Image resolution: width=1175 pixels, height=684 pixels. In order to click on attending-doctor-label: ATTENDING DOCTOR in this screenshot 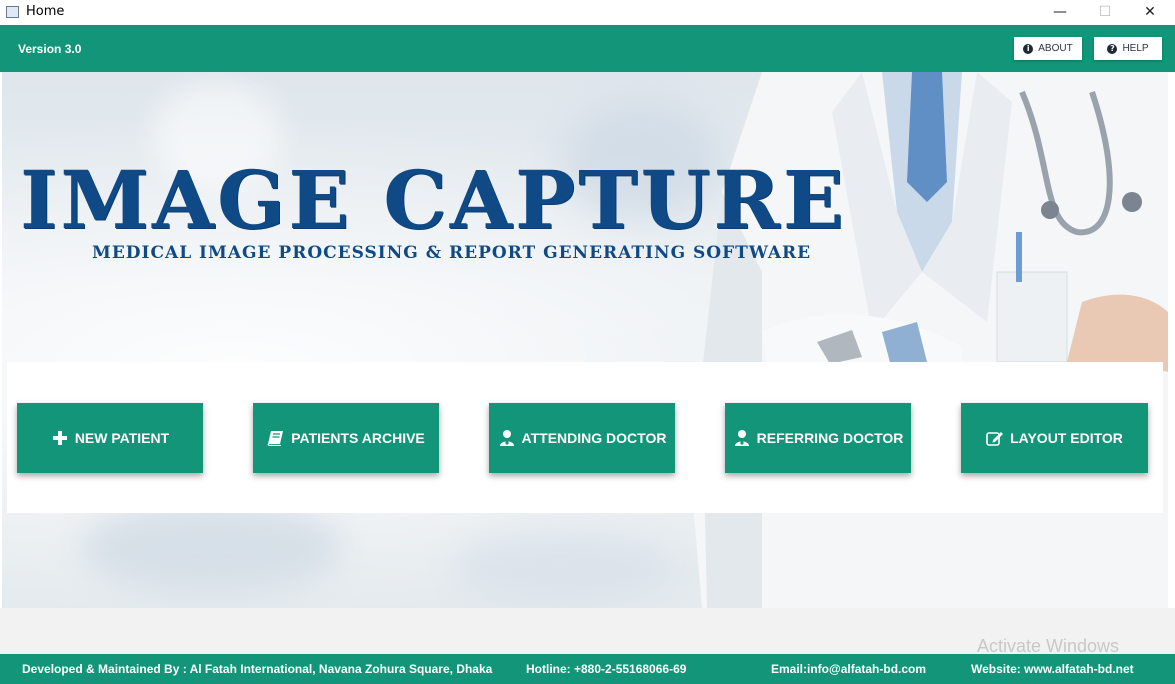, I will do `click(594, 438)`.